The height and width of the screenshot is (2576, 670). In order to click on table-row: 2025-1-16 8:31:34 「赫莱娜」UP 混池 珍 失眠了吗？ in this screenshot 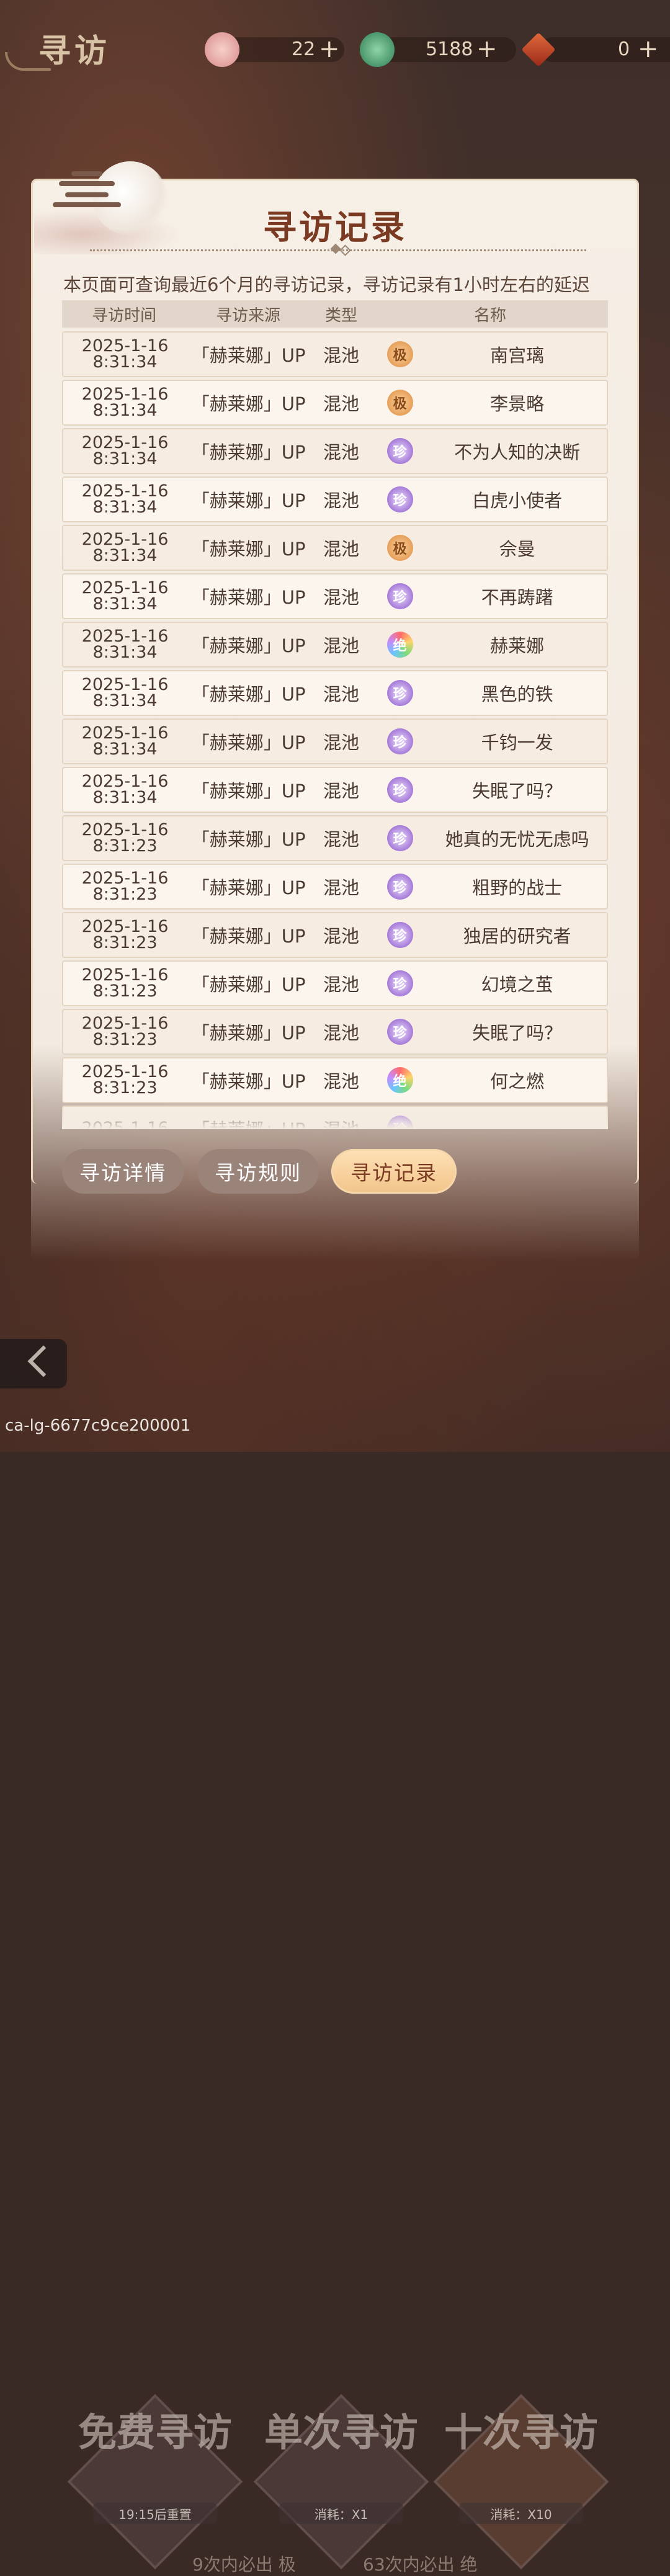, I will do `click(335, 790)`.